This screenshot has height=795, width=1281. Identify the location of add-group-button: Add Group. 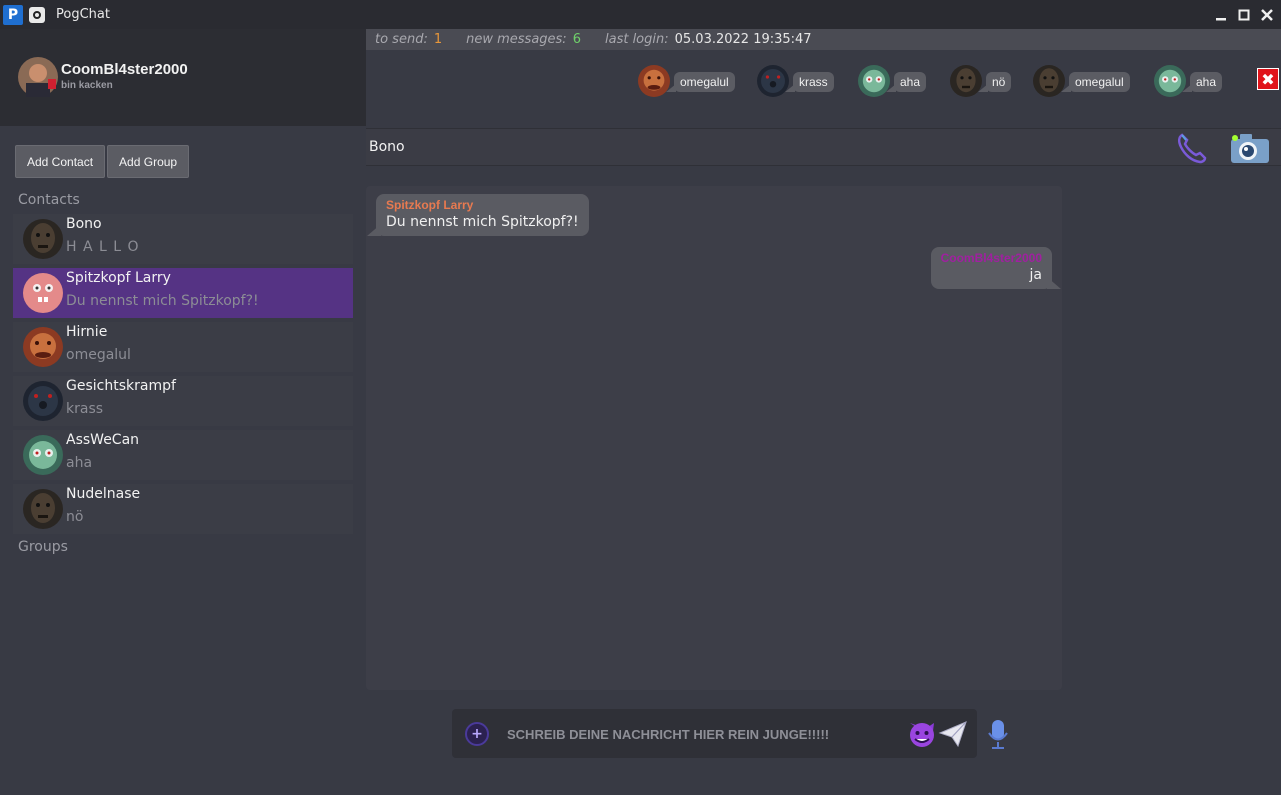
(148, 161).